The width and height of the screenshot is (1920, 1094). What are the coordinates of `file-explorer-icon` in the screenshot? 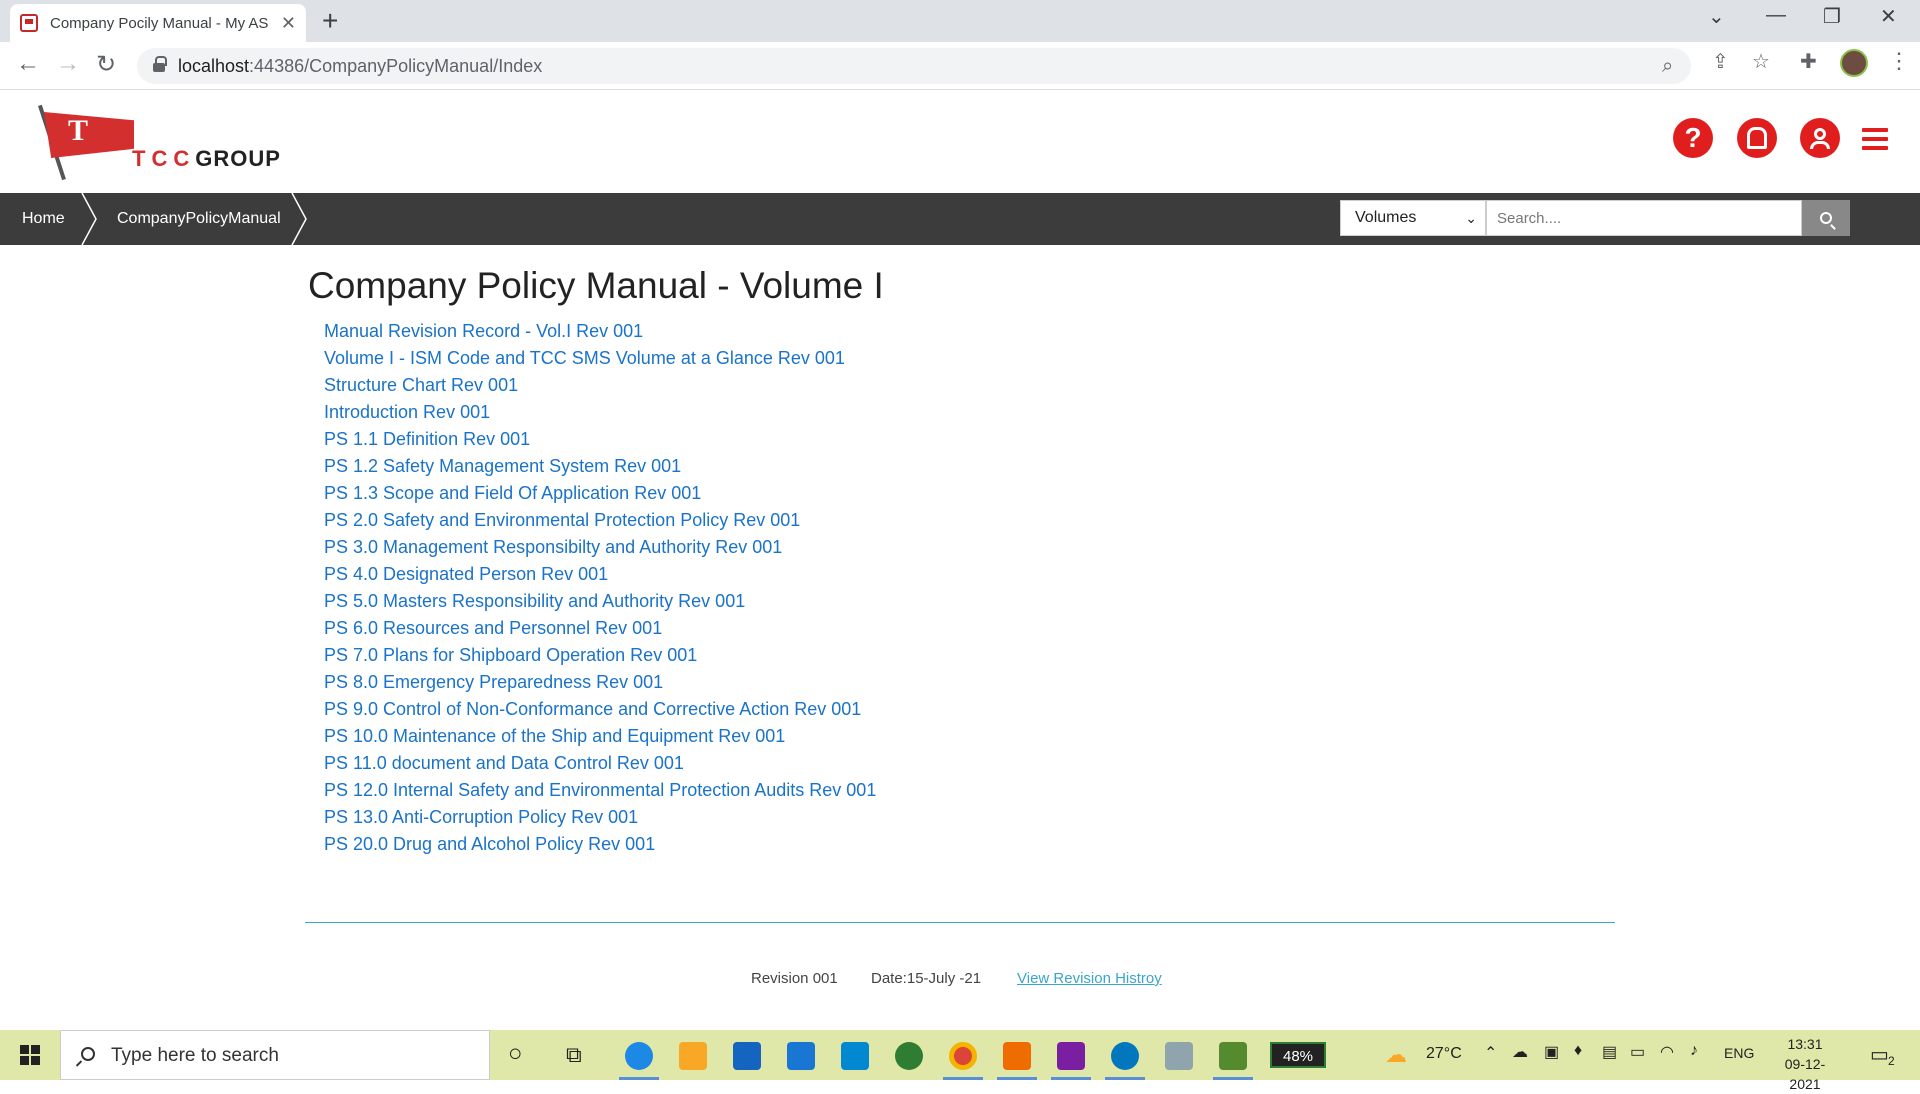 It's located at (693, 1056).